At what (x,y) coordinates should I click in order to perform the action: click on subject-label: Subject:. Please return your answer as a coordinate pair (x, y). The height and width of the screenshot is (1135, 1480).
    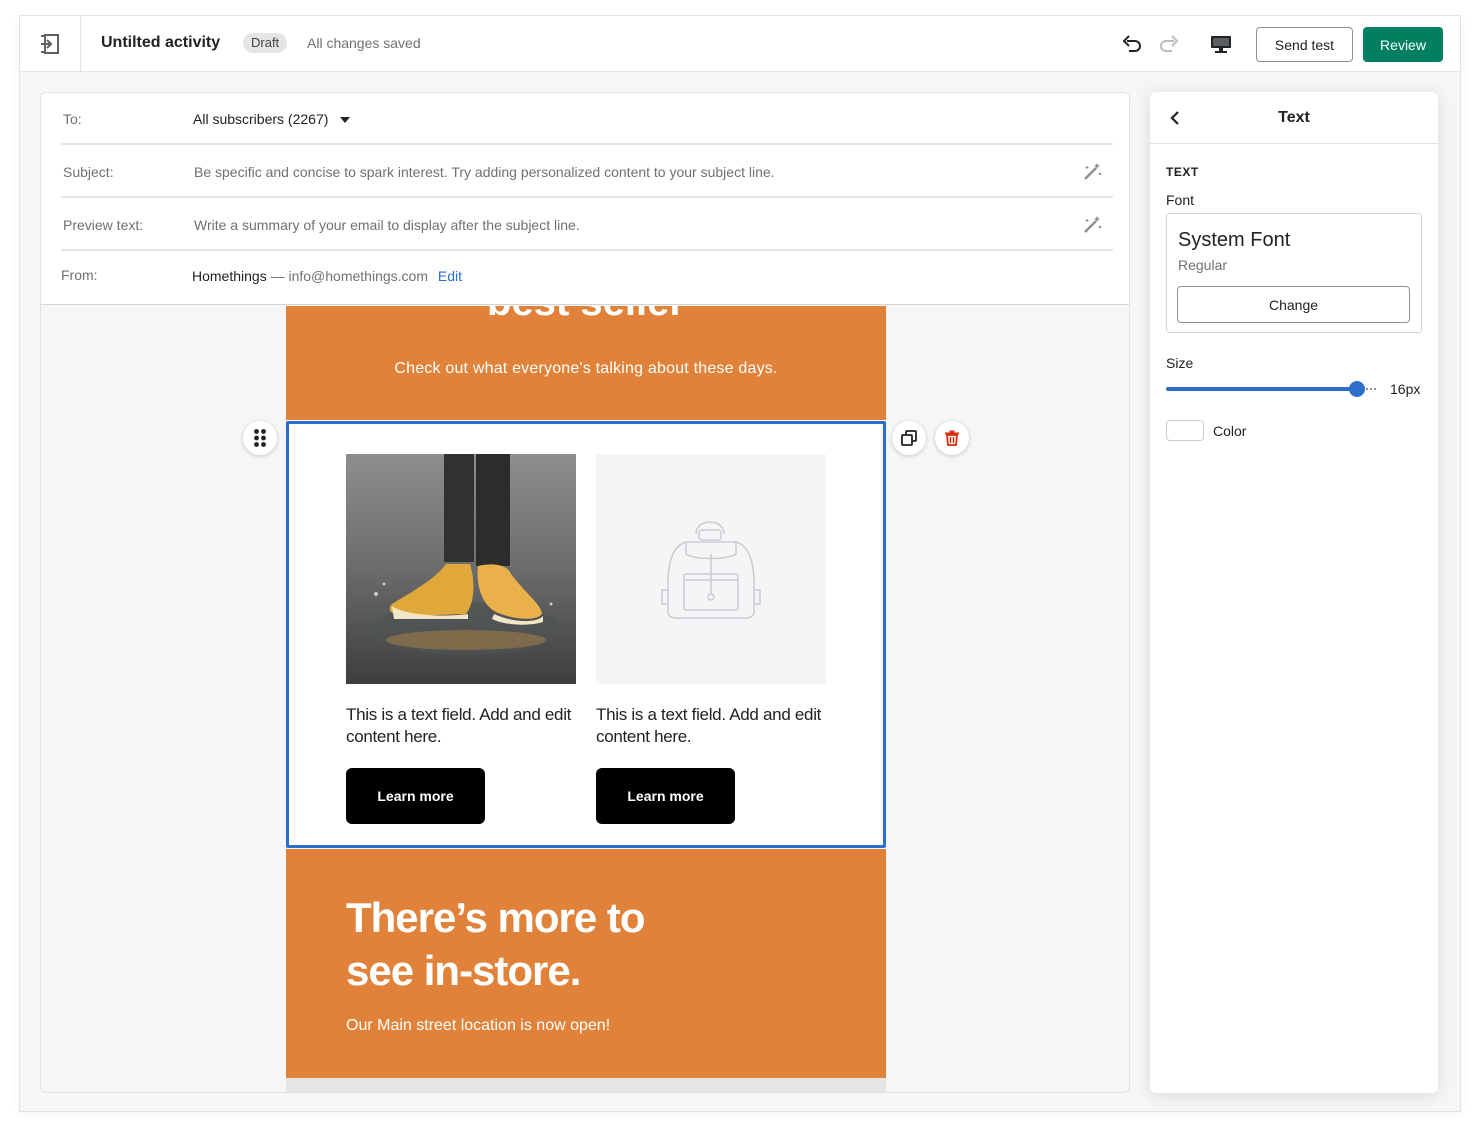
    Looking at the image, I should click on (88, 172).